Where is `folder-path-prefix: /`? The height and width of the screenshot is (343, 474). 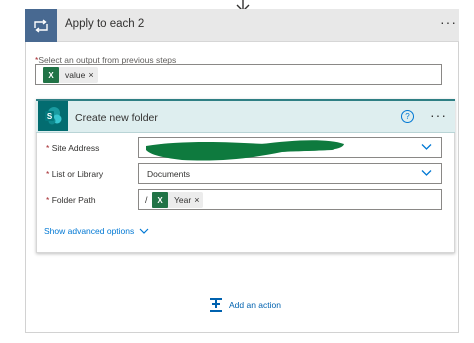 folder-path-prefix: / is located at coordinates (146, 200).